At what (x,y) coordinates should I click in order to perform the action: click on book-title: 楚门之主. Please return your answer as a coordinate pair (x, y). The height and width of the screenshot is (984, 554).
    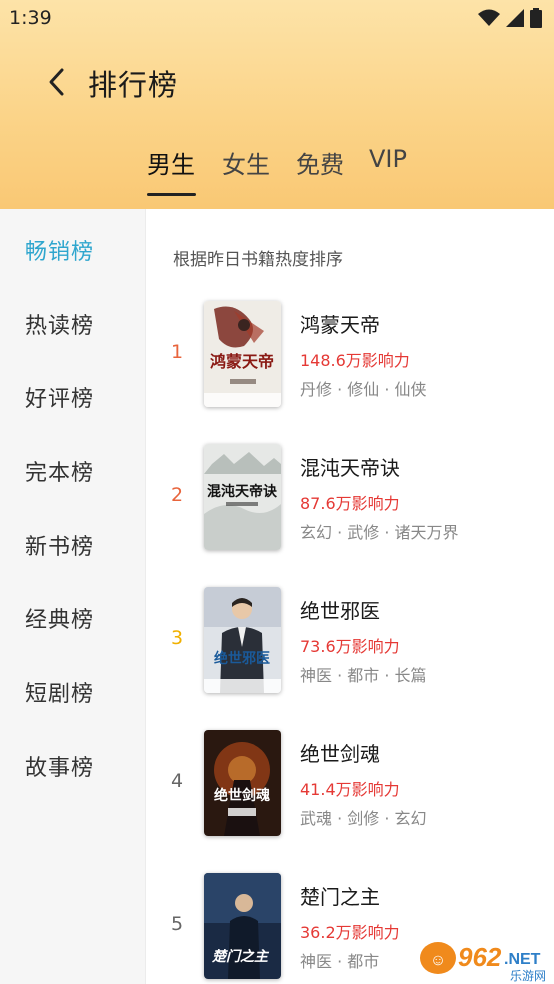
    Looking at the image, I should click on (340, 897).